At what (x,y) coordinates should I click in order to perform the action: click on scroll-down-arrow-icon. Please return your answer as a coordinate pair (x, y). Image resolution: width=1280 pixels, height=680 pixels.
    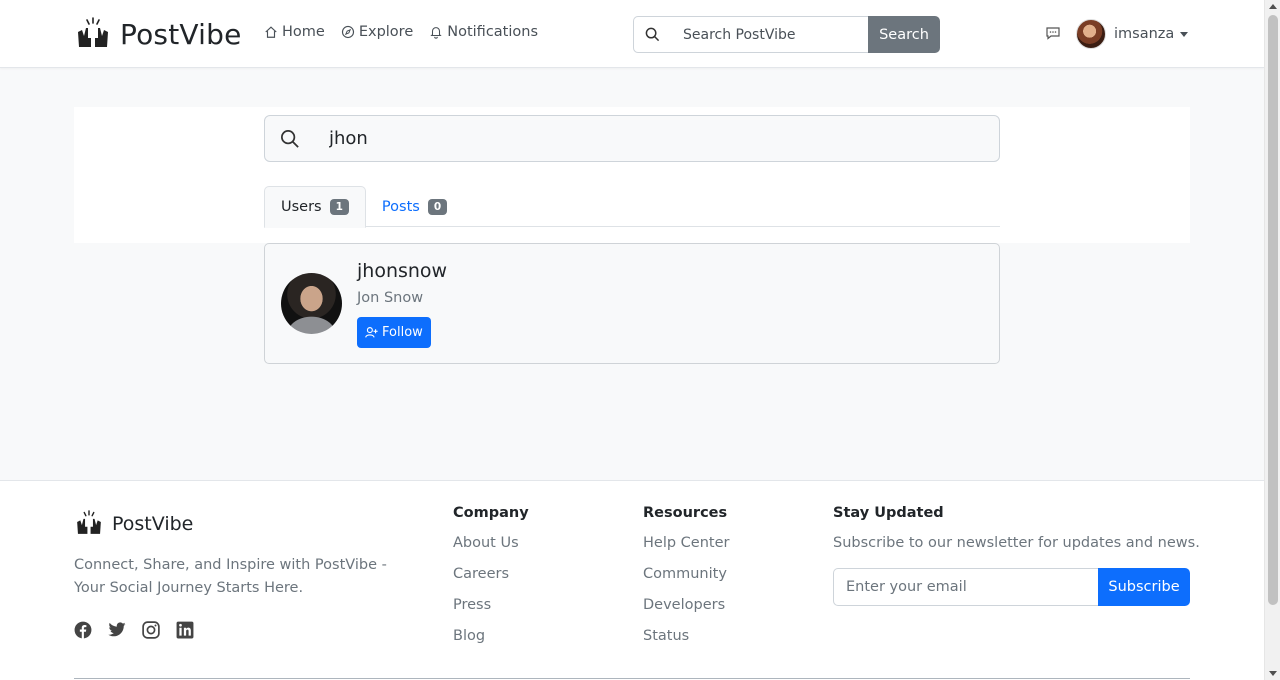
    Looking at the image, I should click on (1273, 673).